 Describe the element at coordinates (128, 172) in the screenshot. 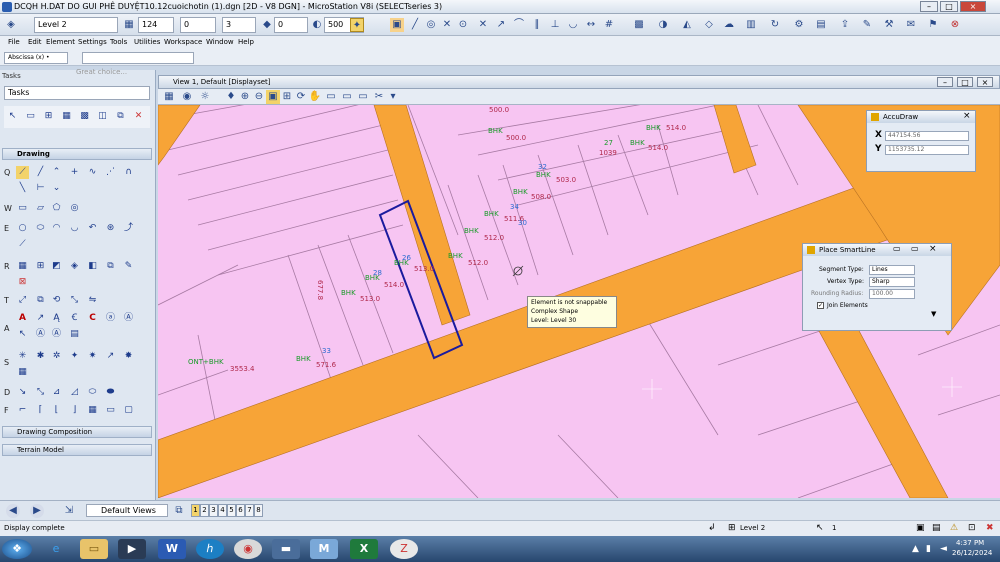

I see `bspline-icon: ∩` at that location.